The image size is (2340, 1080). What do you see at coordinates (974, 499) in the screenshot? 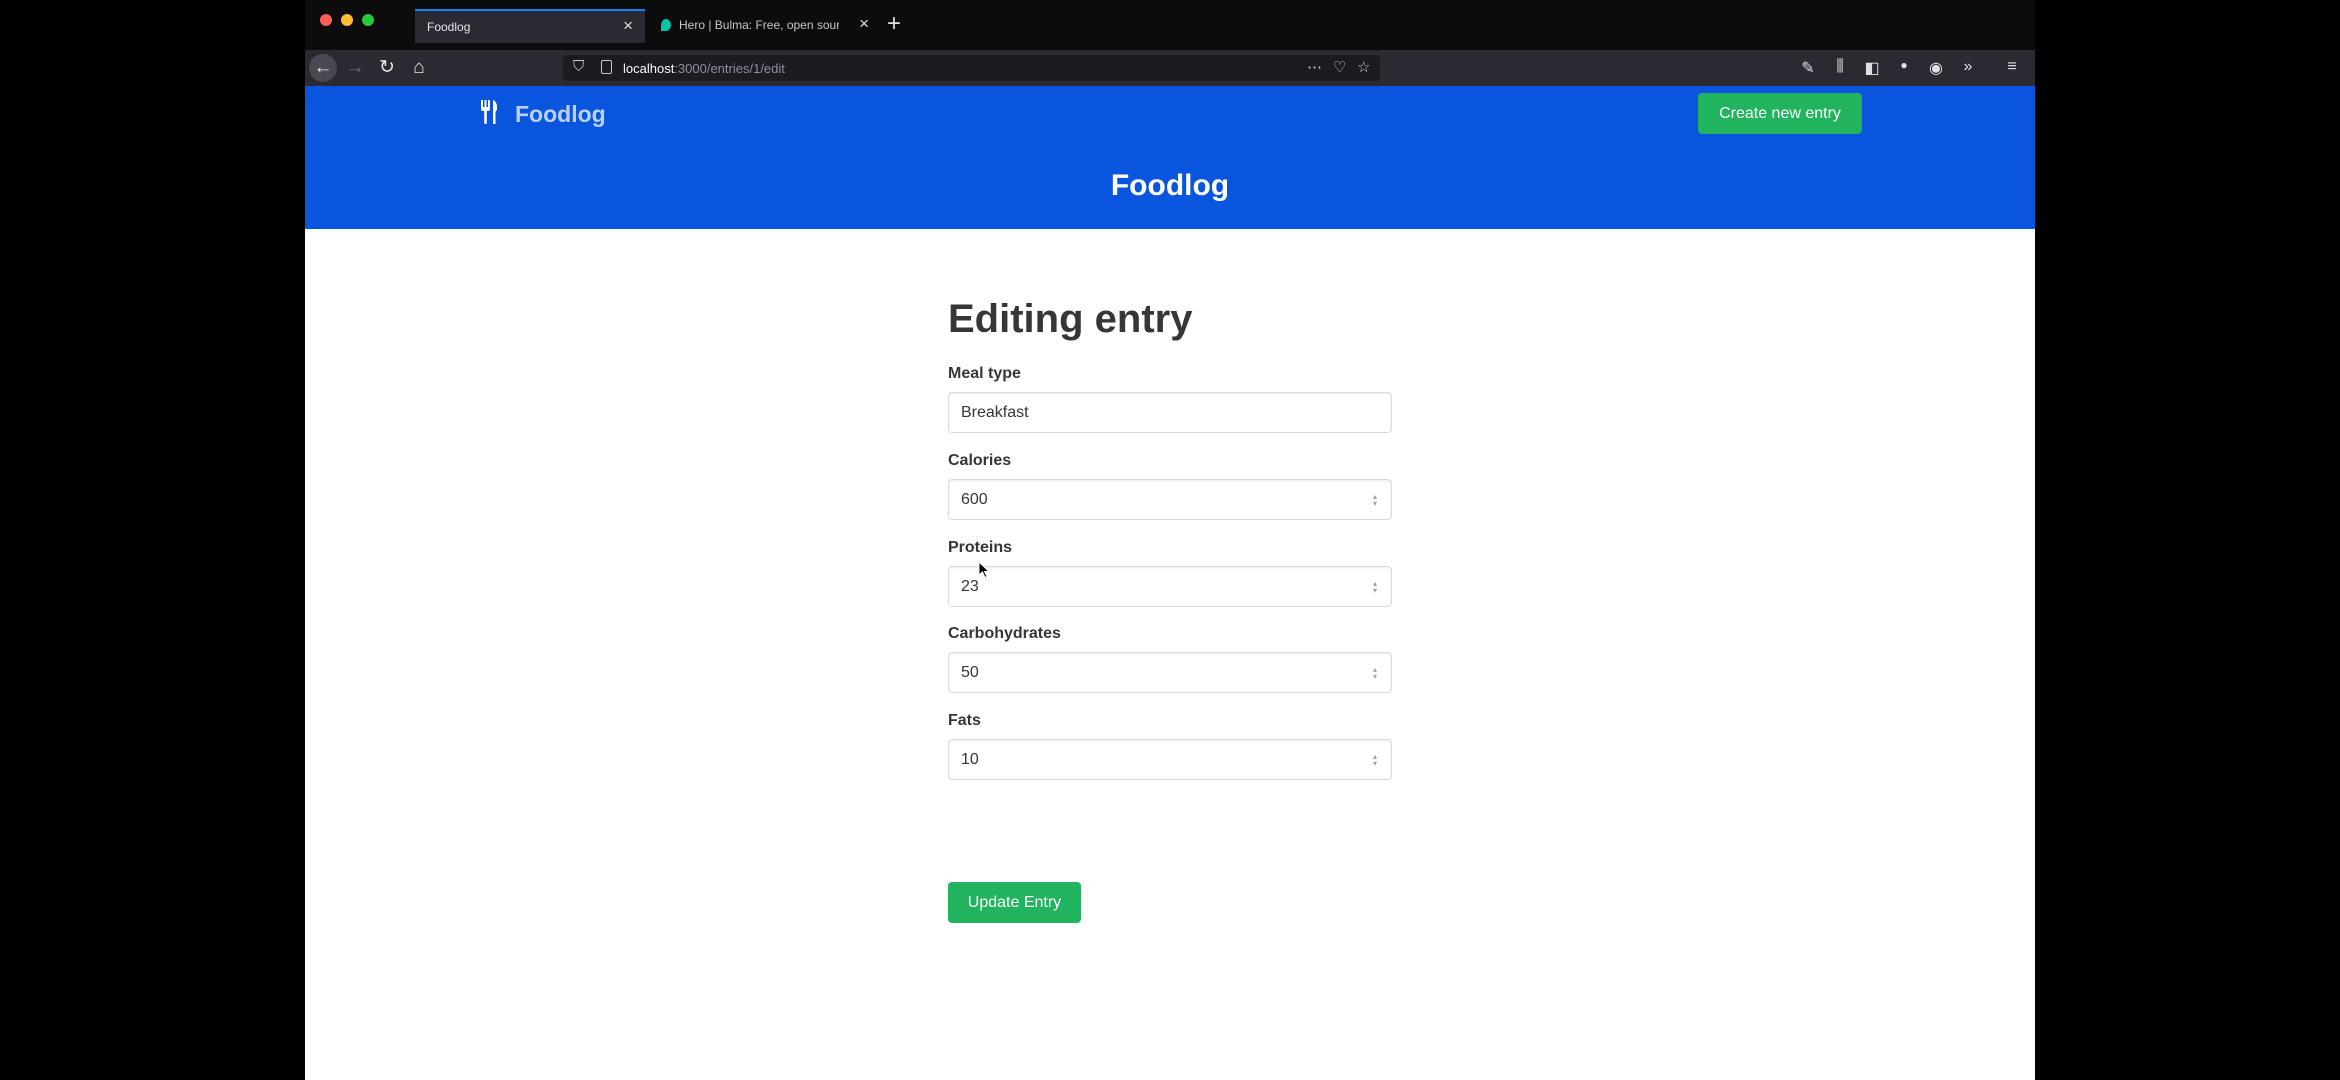
I see `calories-value: 600` at bounding box center [974, 499].